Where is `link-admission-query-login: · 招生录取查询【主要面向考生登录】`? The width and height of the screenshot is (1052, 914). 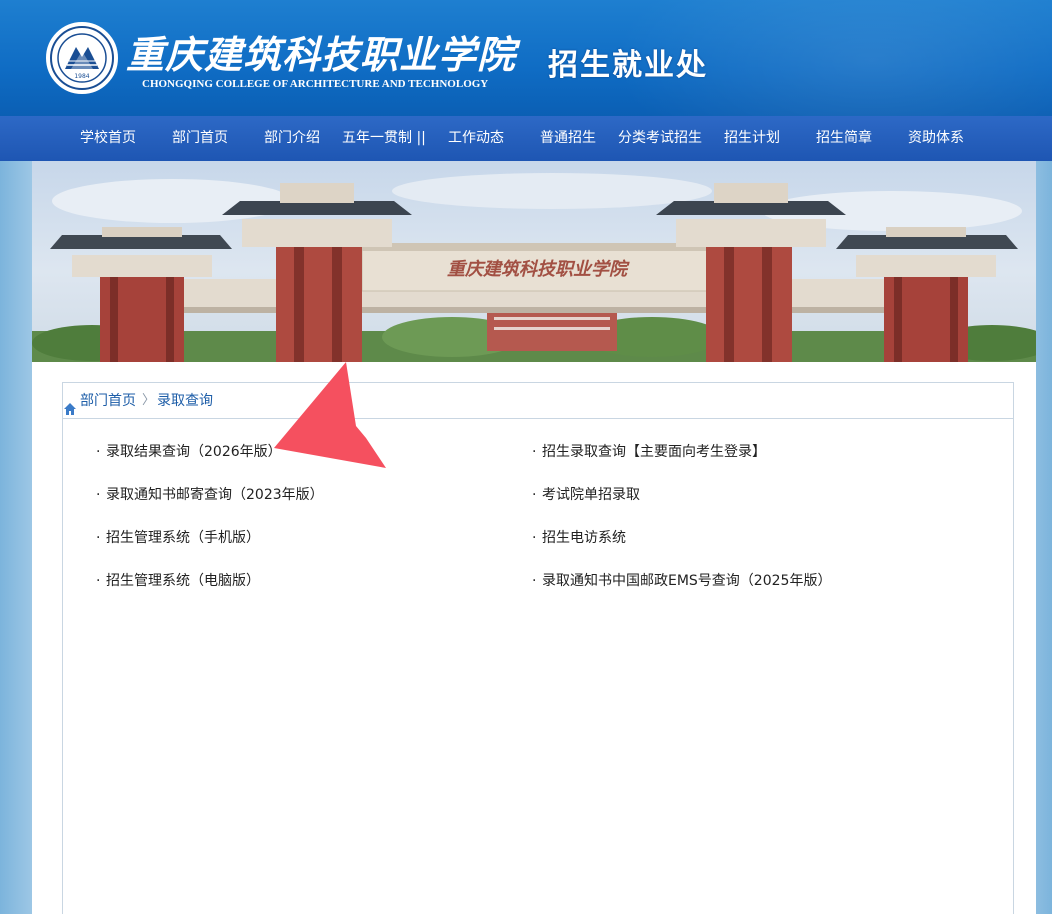 link-admission-query-login: · 招生录取查询【主要面向考生登录】 is located at coordinates (649, 452).